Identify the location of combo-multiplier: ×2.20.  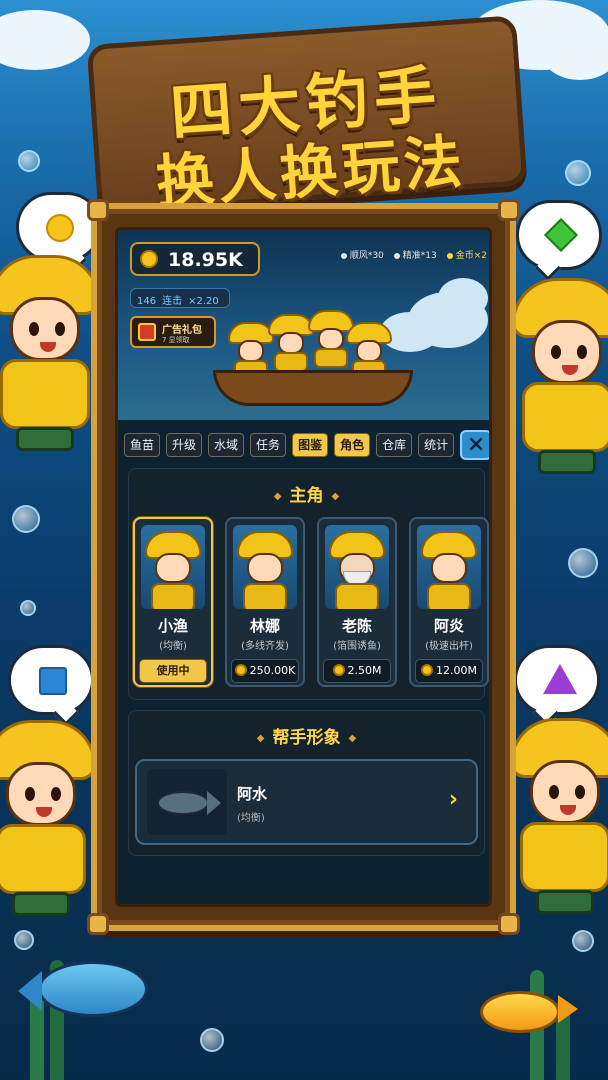
(203, 301).